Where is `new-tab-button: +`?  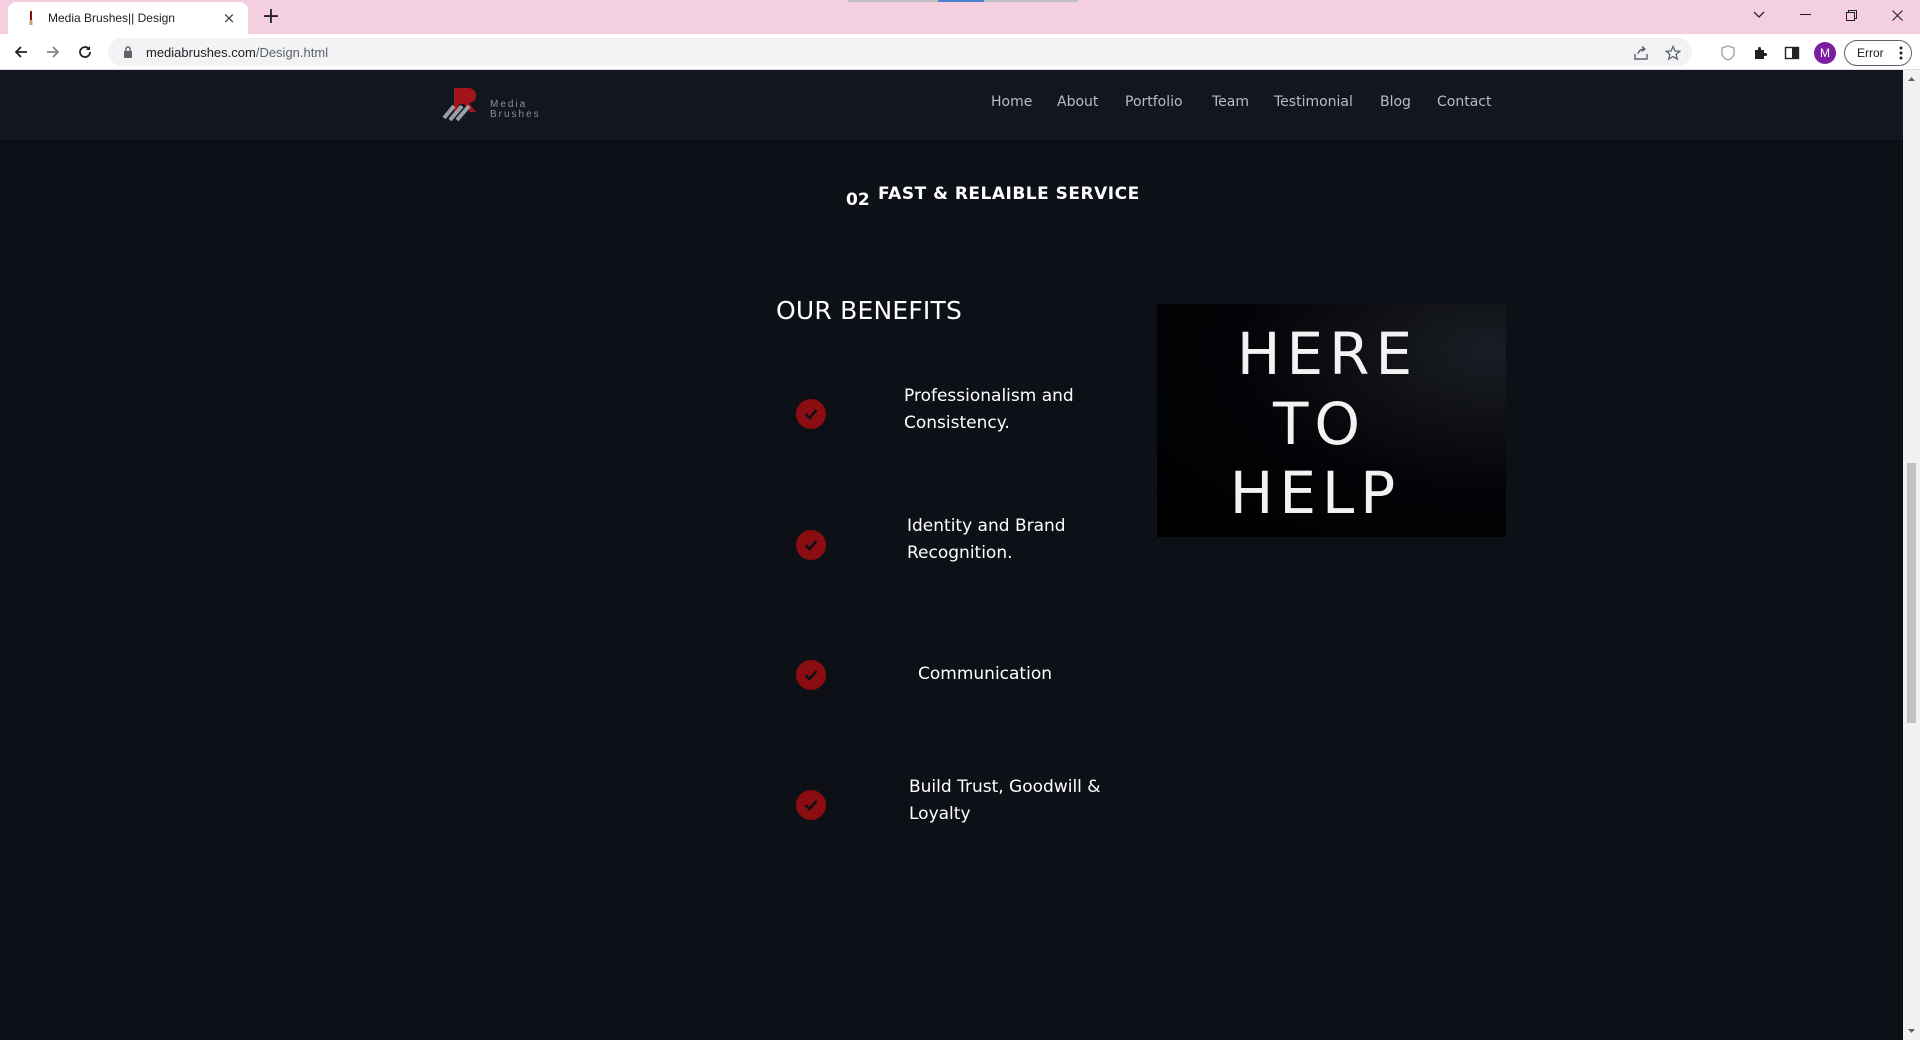 new-tab-button: + is located at coordinates (271, 17).